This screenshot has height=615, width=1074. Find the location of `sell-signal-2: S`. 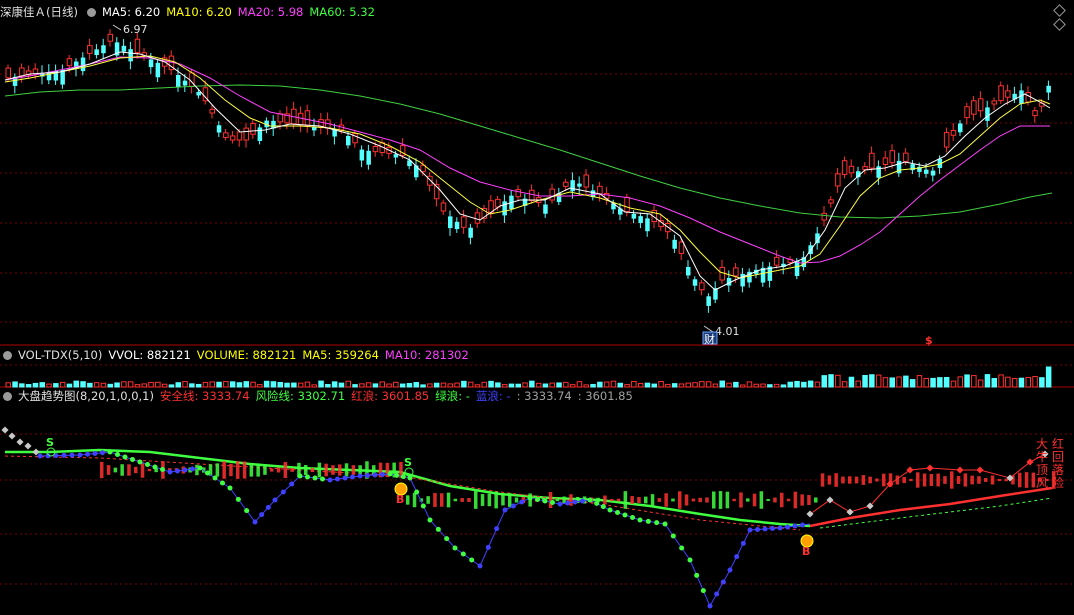

sell-signal-2: S is located at coordinates (409, 466).